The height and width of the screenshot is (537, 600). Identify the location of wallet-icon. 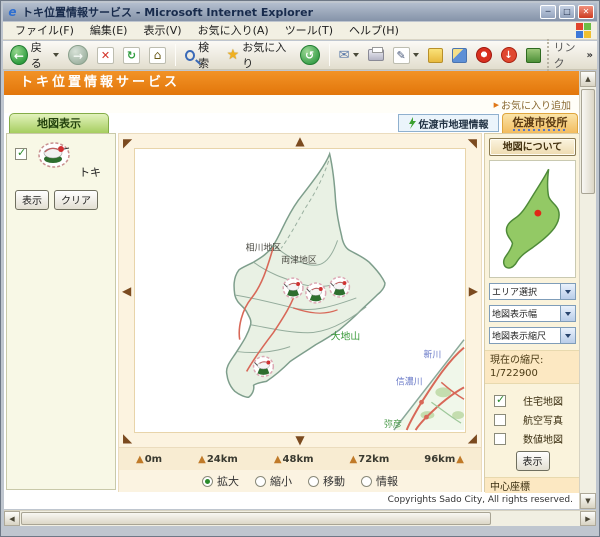
(533, 55).